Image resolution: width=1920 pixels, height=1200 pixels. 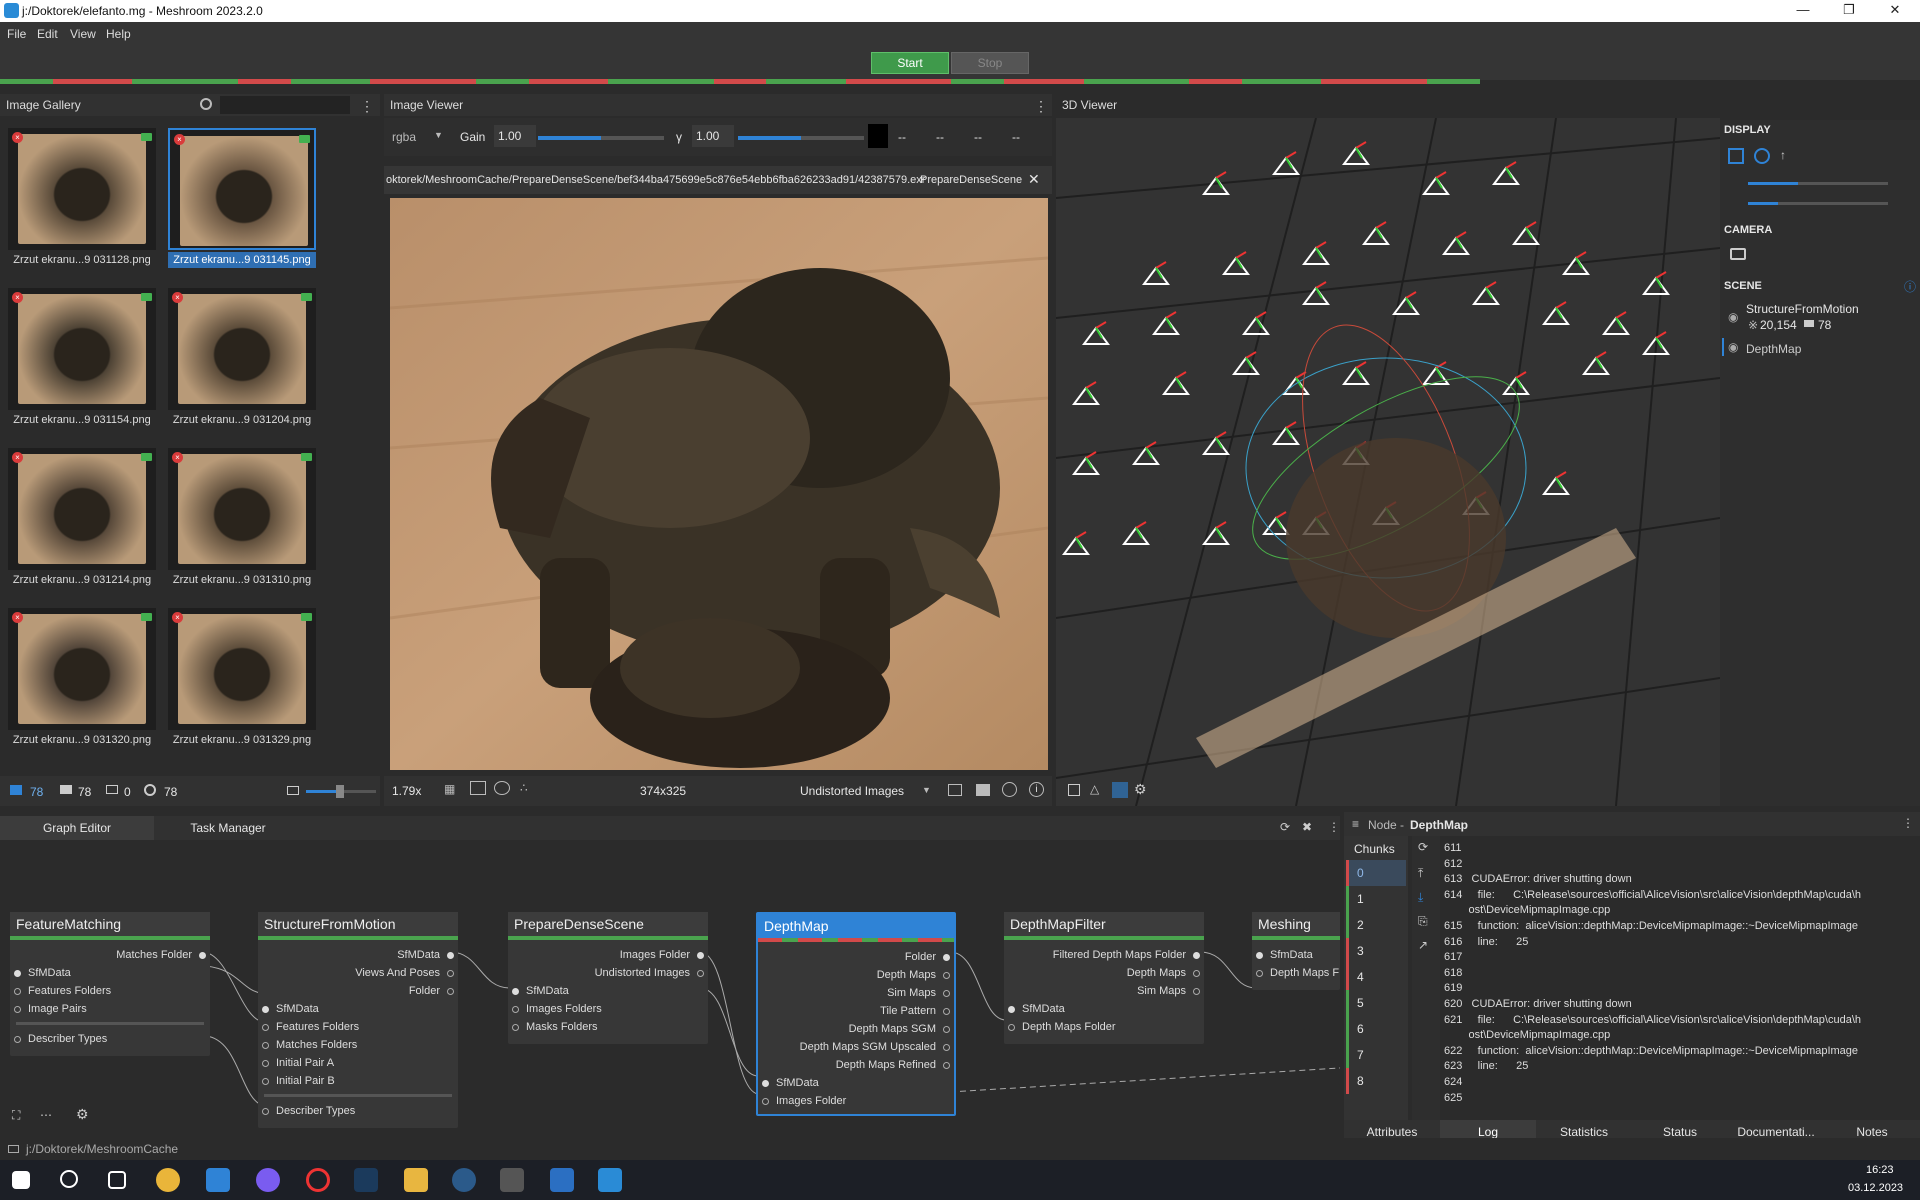 What do you see at coordinates (926, 790) in the screenshot?
I see `source-chevron-down-icon: ▼` at bounding box center [926, 790].